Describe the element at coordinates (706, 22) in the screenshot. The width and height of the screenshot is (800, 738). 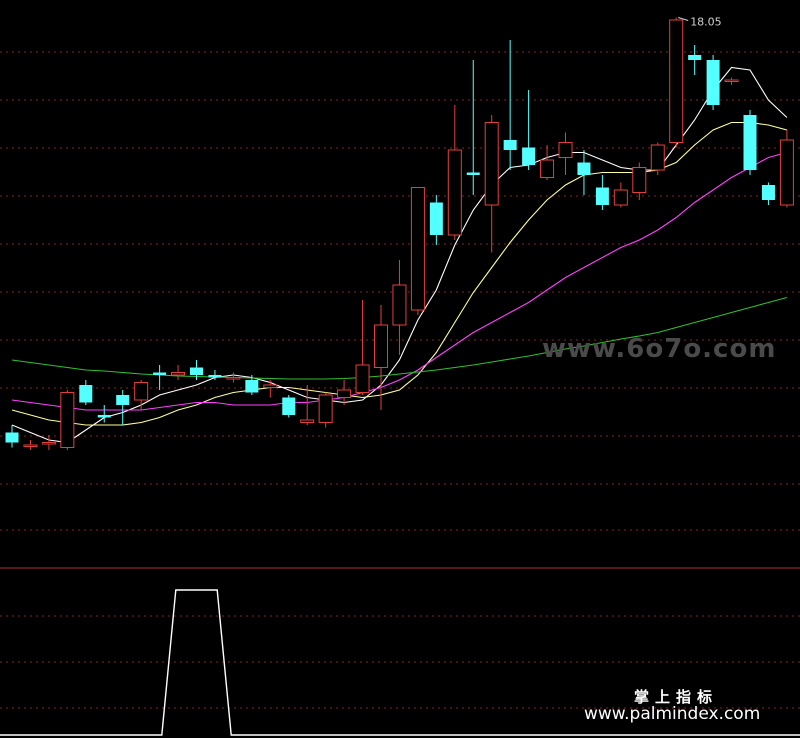
I see `highest-price-label: 18.05` at that location.